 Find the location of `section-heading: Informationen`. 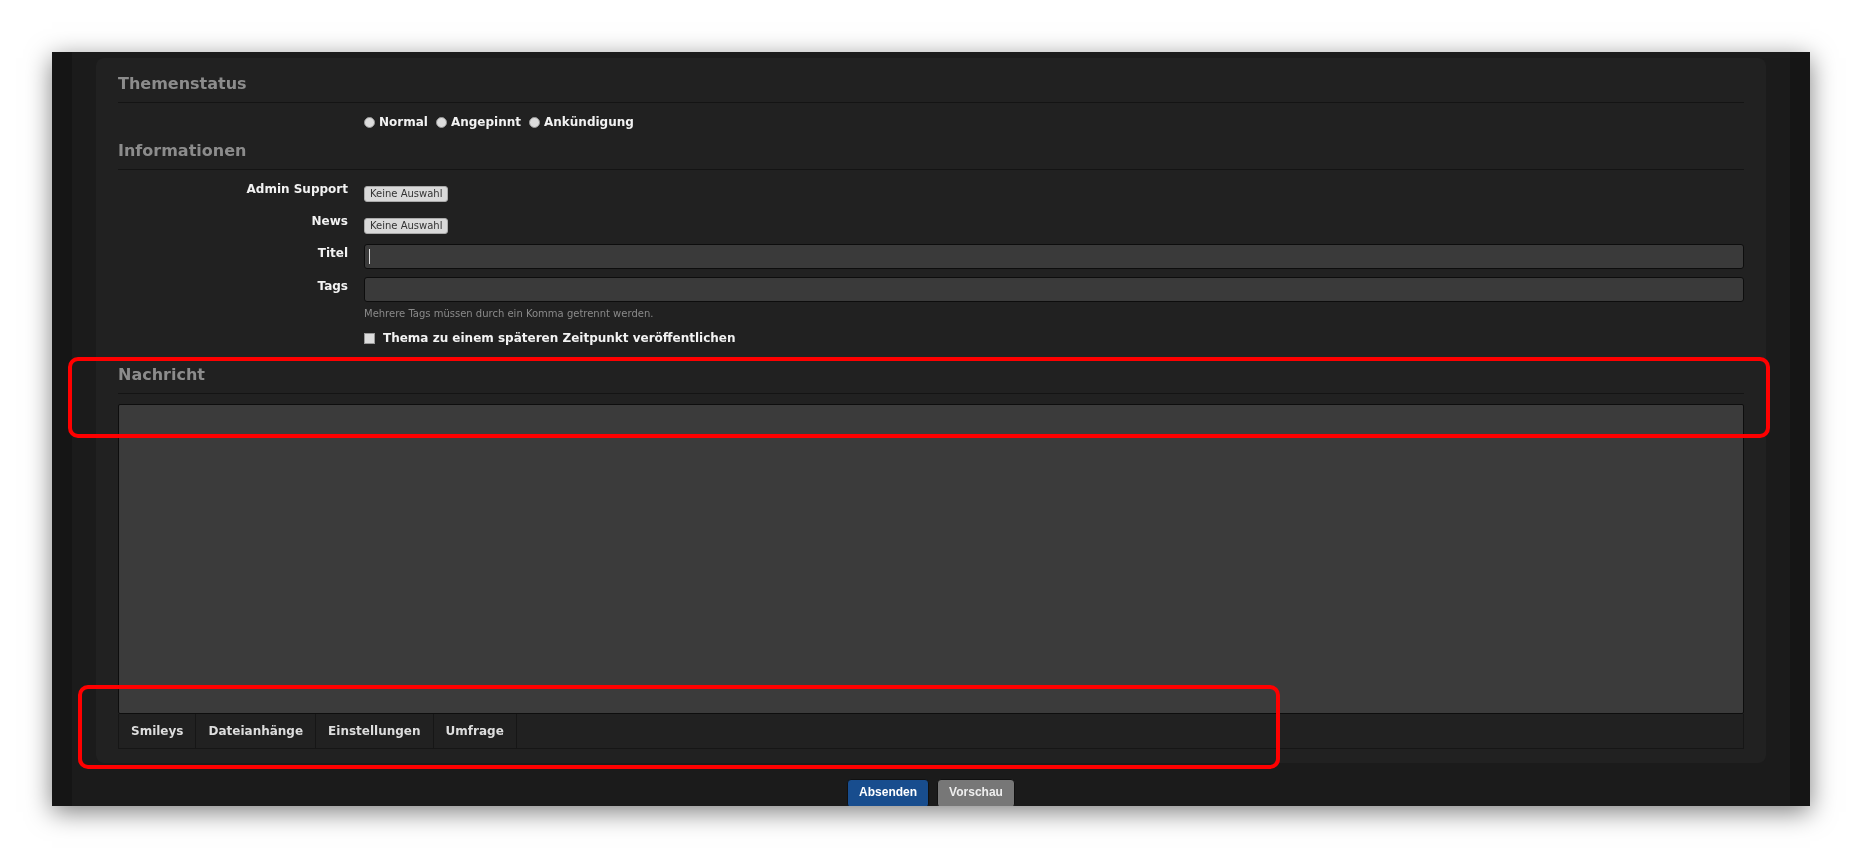

section-heading: Informationen is located at coordinates (931, 154).